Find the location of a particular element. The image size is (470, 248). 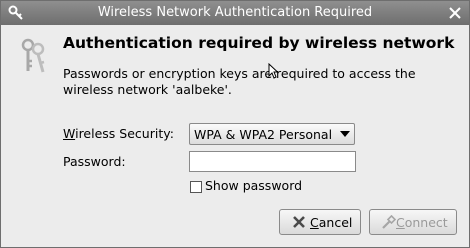

cancel-label-rest: ancel is located at coordinates (335, 222).